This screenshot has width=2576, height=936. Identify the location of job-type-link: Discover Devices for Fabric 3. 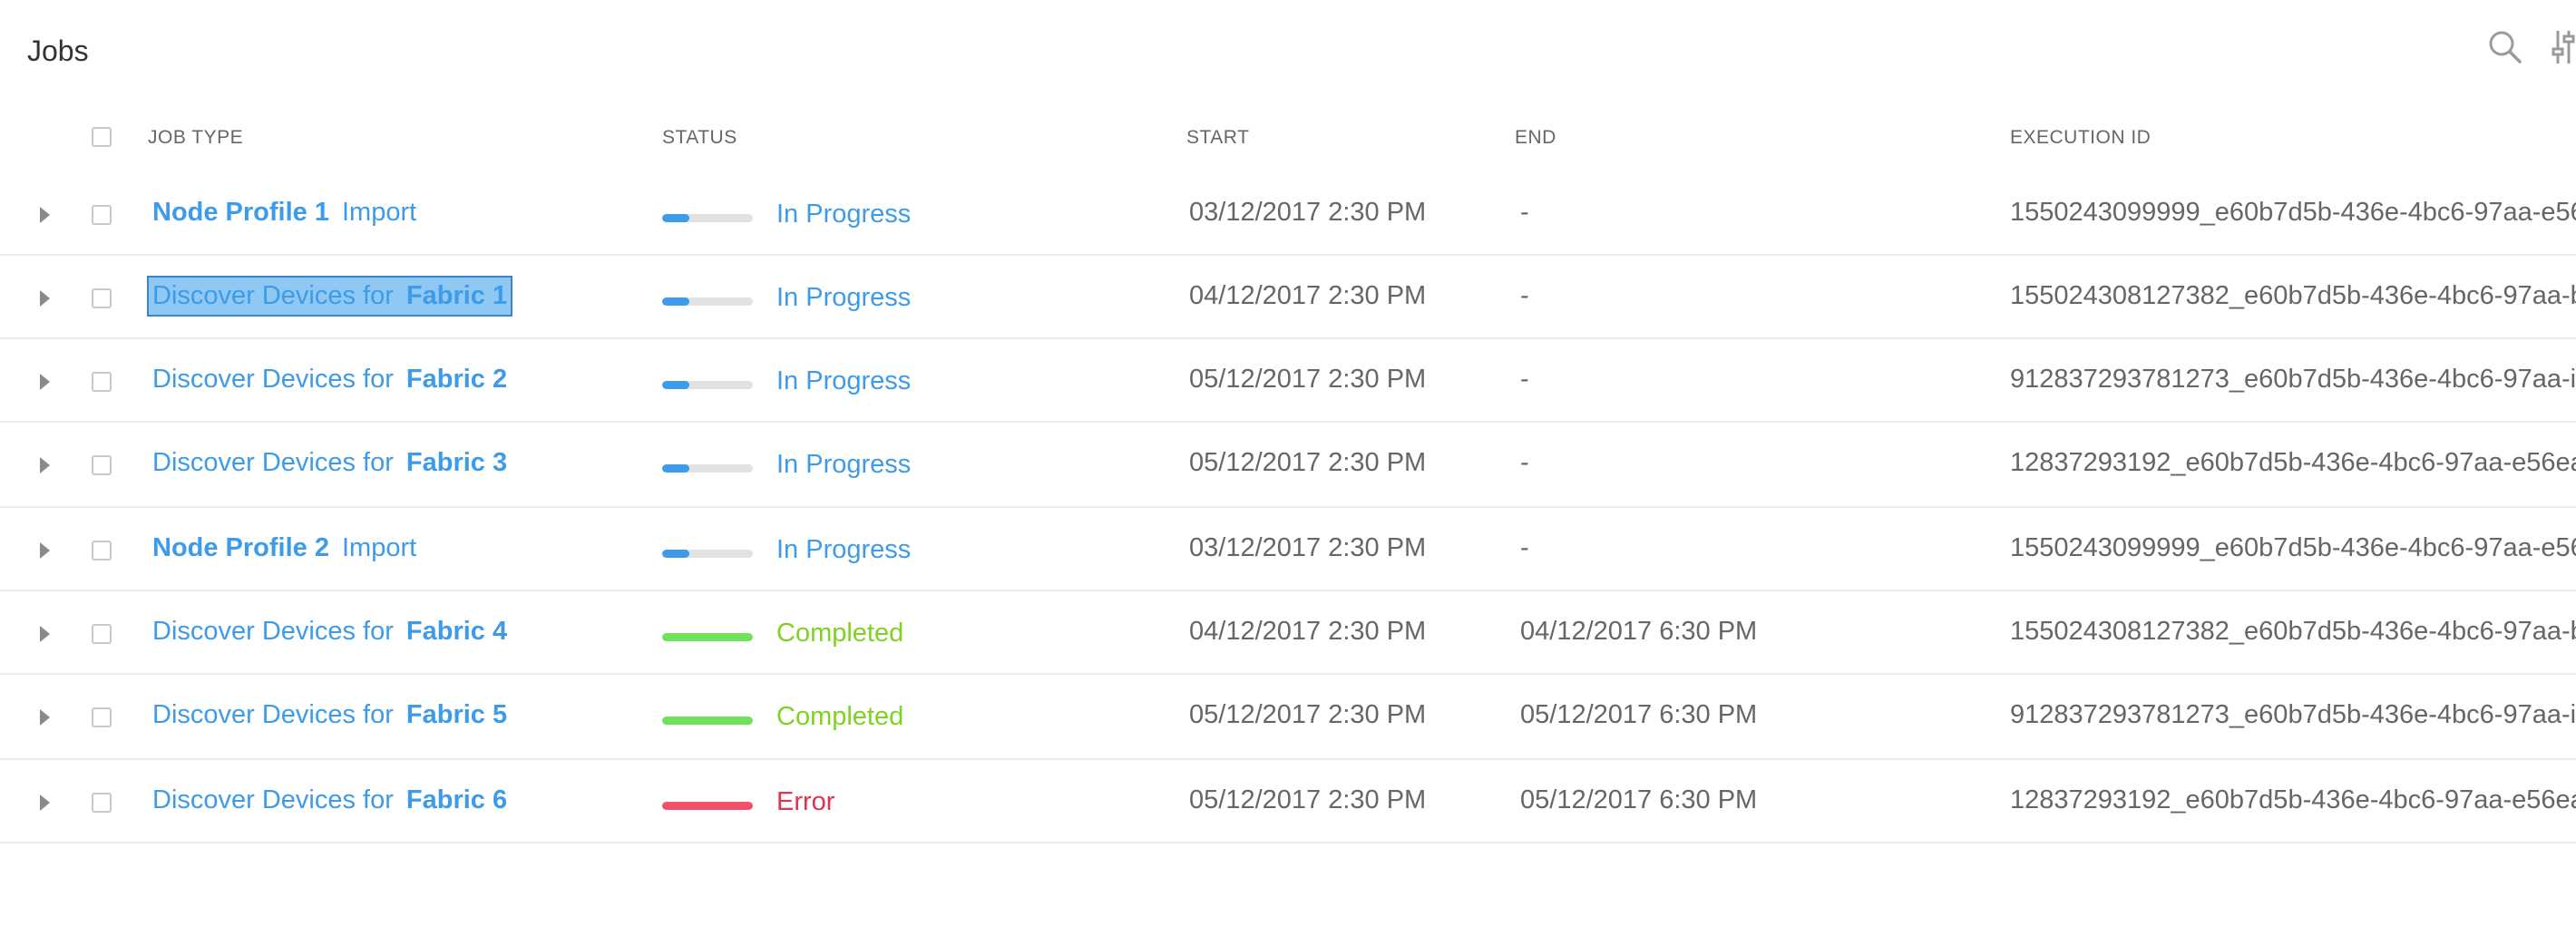
(329, 463).